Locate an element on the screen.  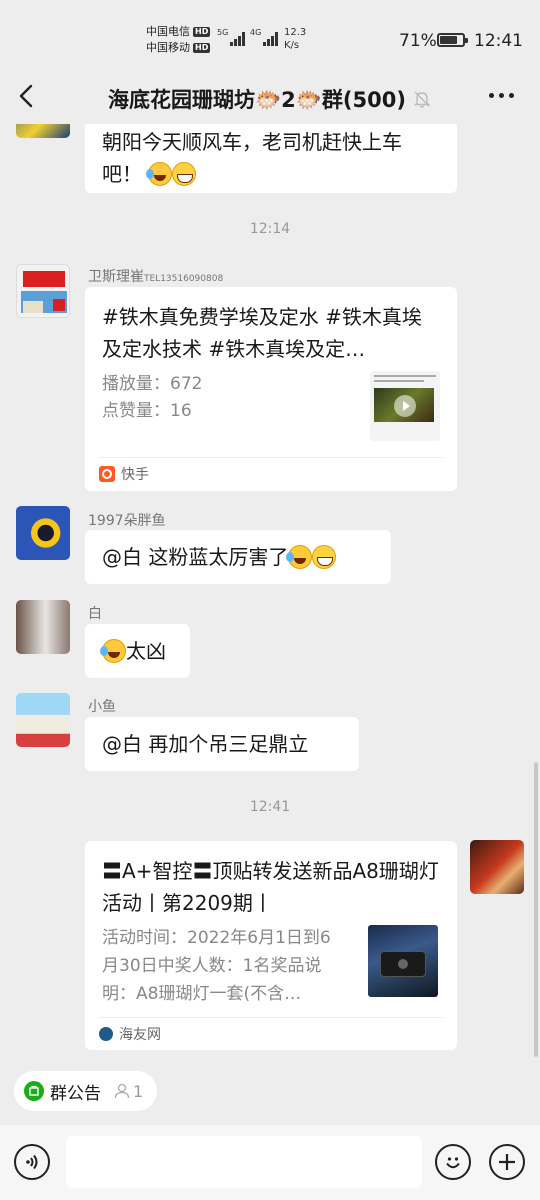
carrier-1: 中国电信 is located at coordinates (168, 31).